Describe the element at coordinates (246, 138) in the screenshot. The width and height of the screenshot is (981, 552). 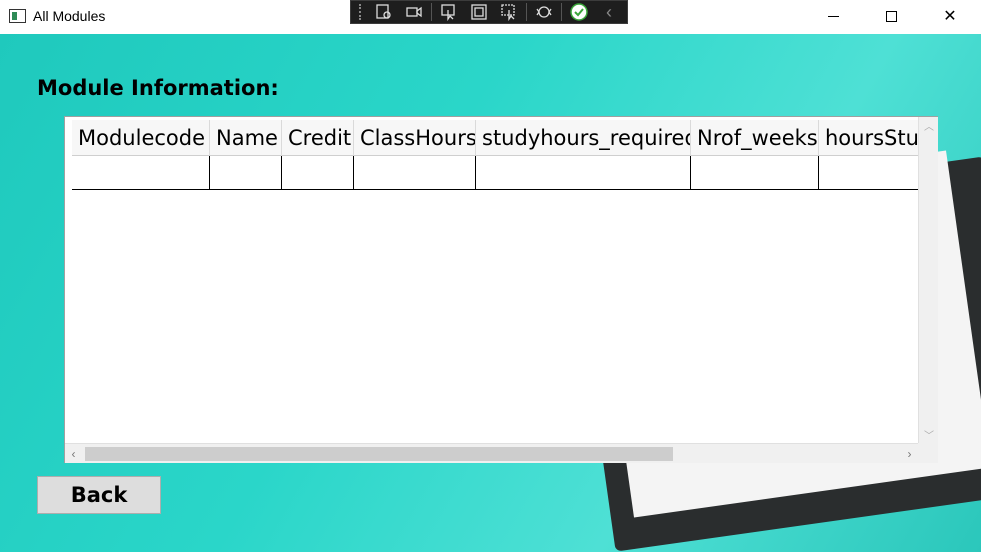
I see `column-header-name: Name` at that location.